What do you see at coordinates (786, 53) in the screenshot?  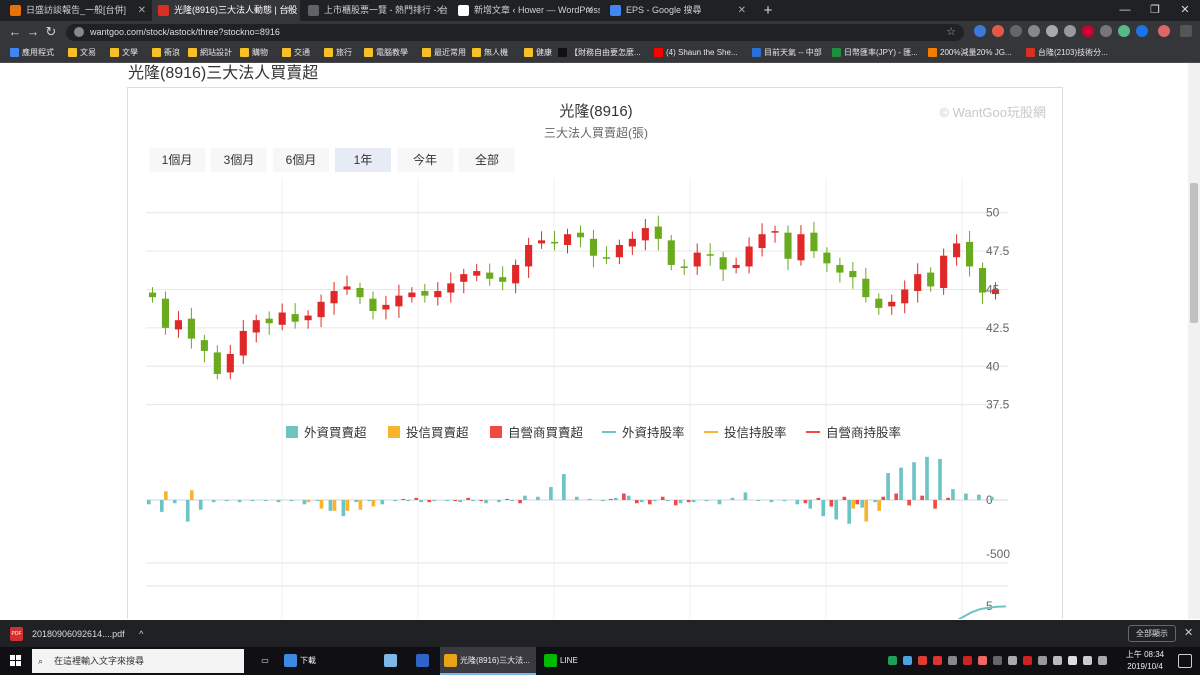 I see `bookmark-item: 目前天氣 -- 中部` at bounding box center [786, 53].